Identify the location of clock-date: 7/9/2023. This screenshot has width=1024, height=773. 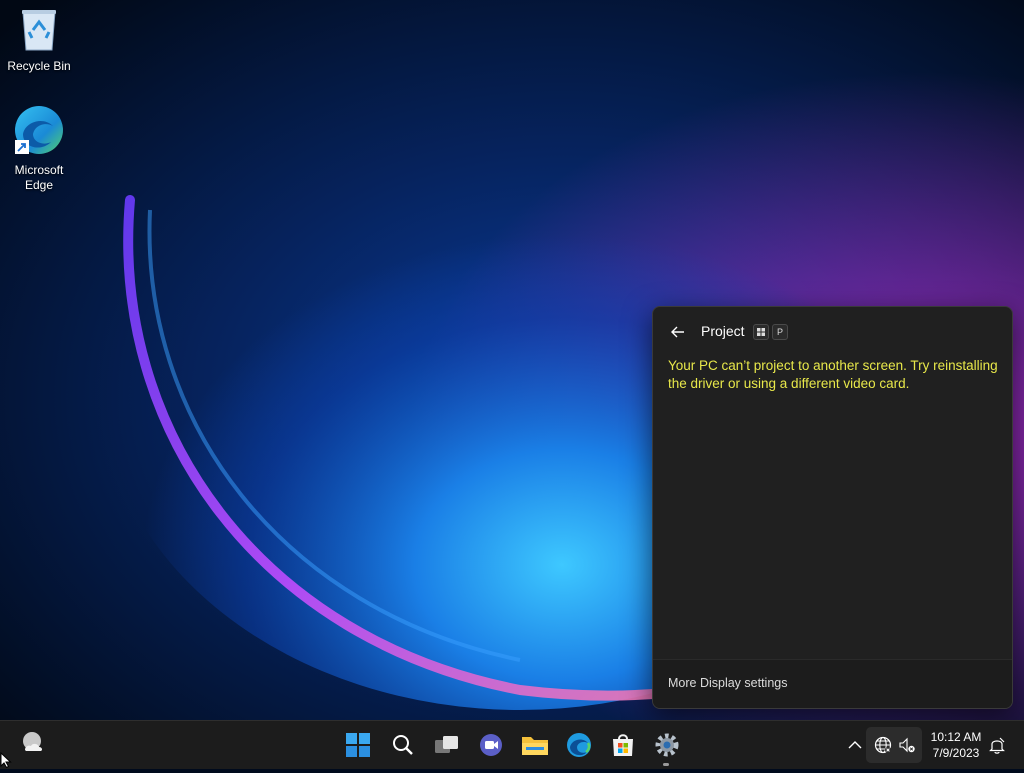
(956, 753).